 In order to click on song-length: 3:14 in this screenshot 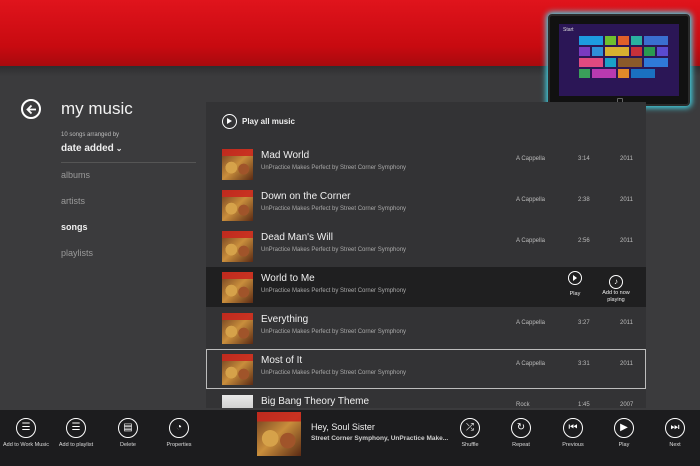, I will do `click(584, 159)`.